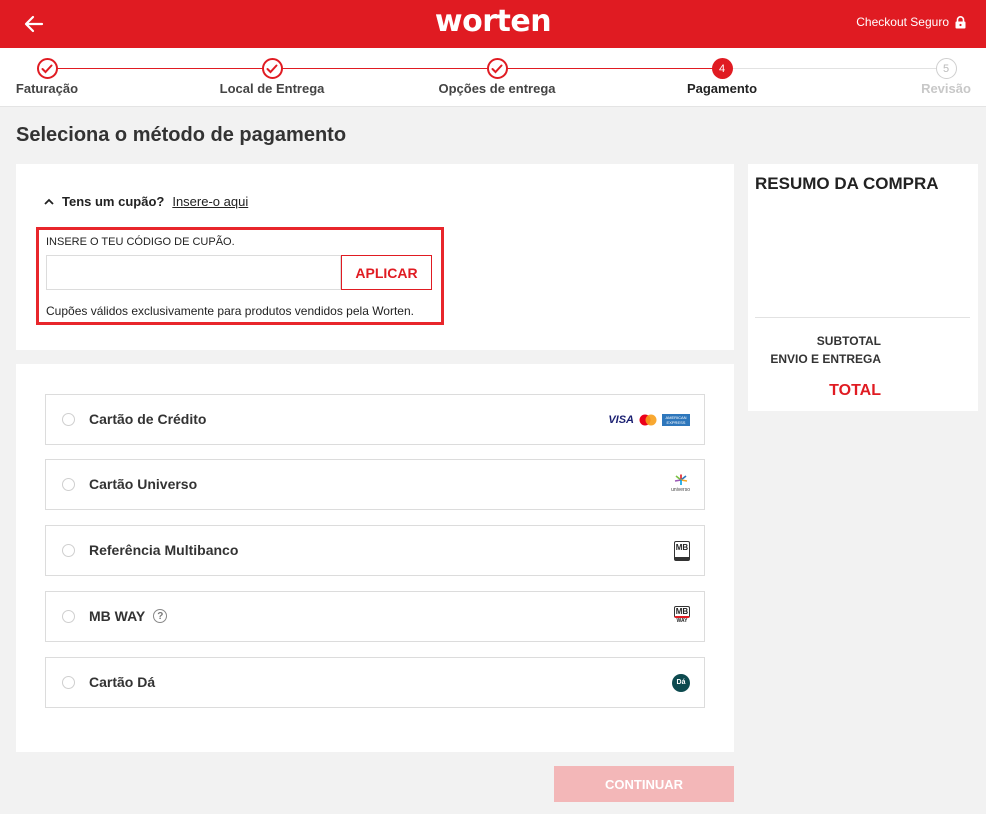 This screenshot has height=814, width=986. Describe the element at coordinates (676, 420) in the screenshot. I see `amex-logo: AMERICAN EXPRESS` at that location.